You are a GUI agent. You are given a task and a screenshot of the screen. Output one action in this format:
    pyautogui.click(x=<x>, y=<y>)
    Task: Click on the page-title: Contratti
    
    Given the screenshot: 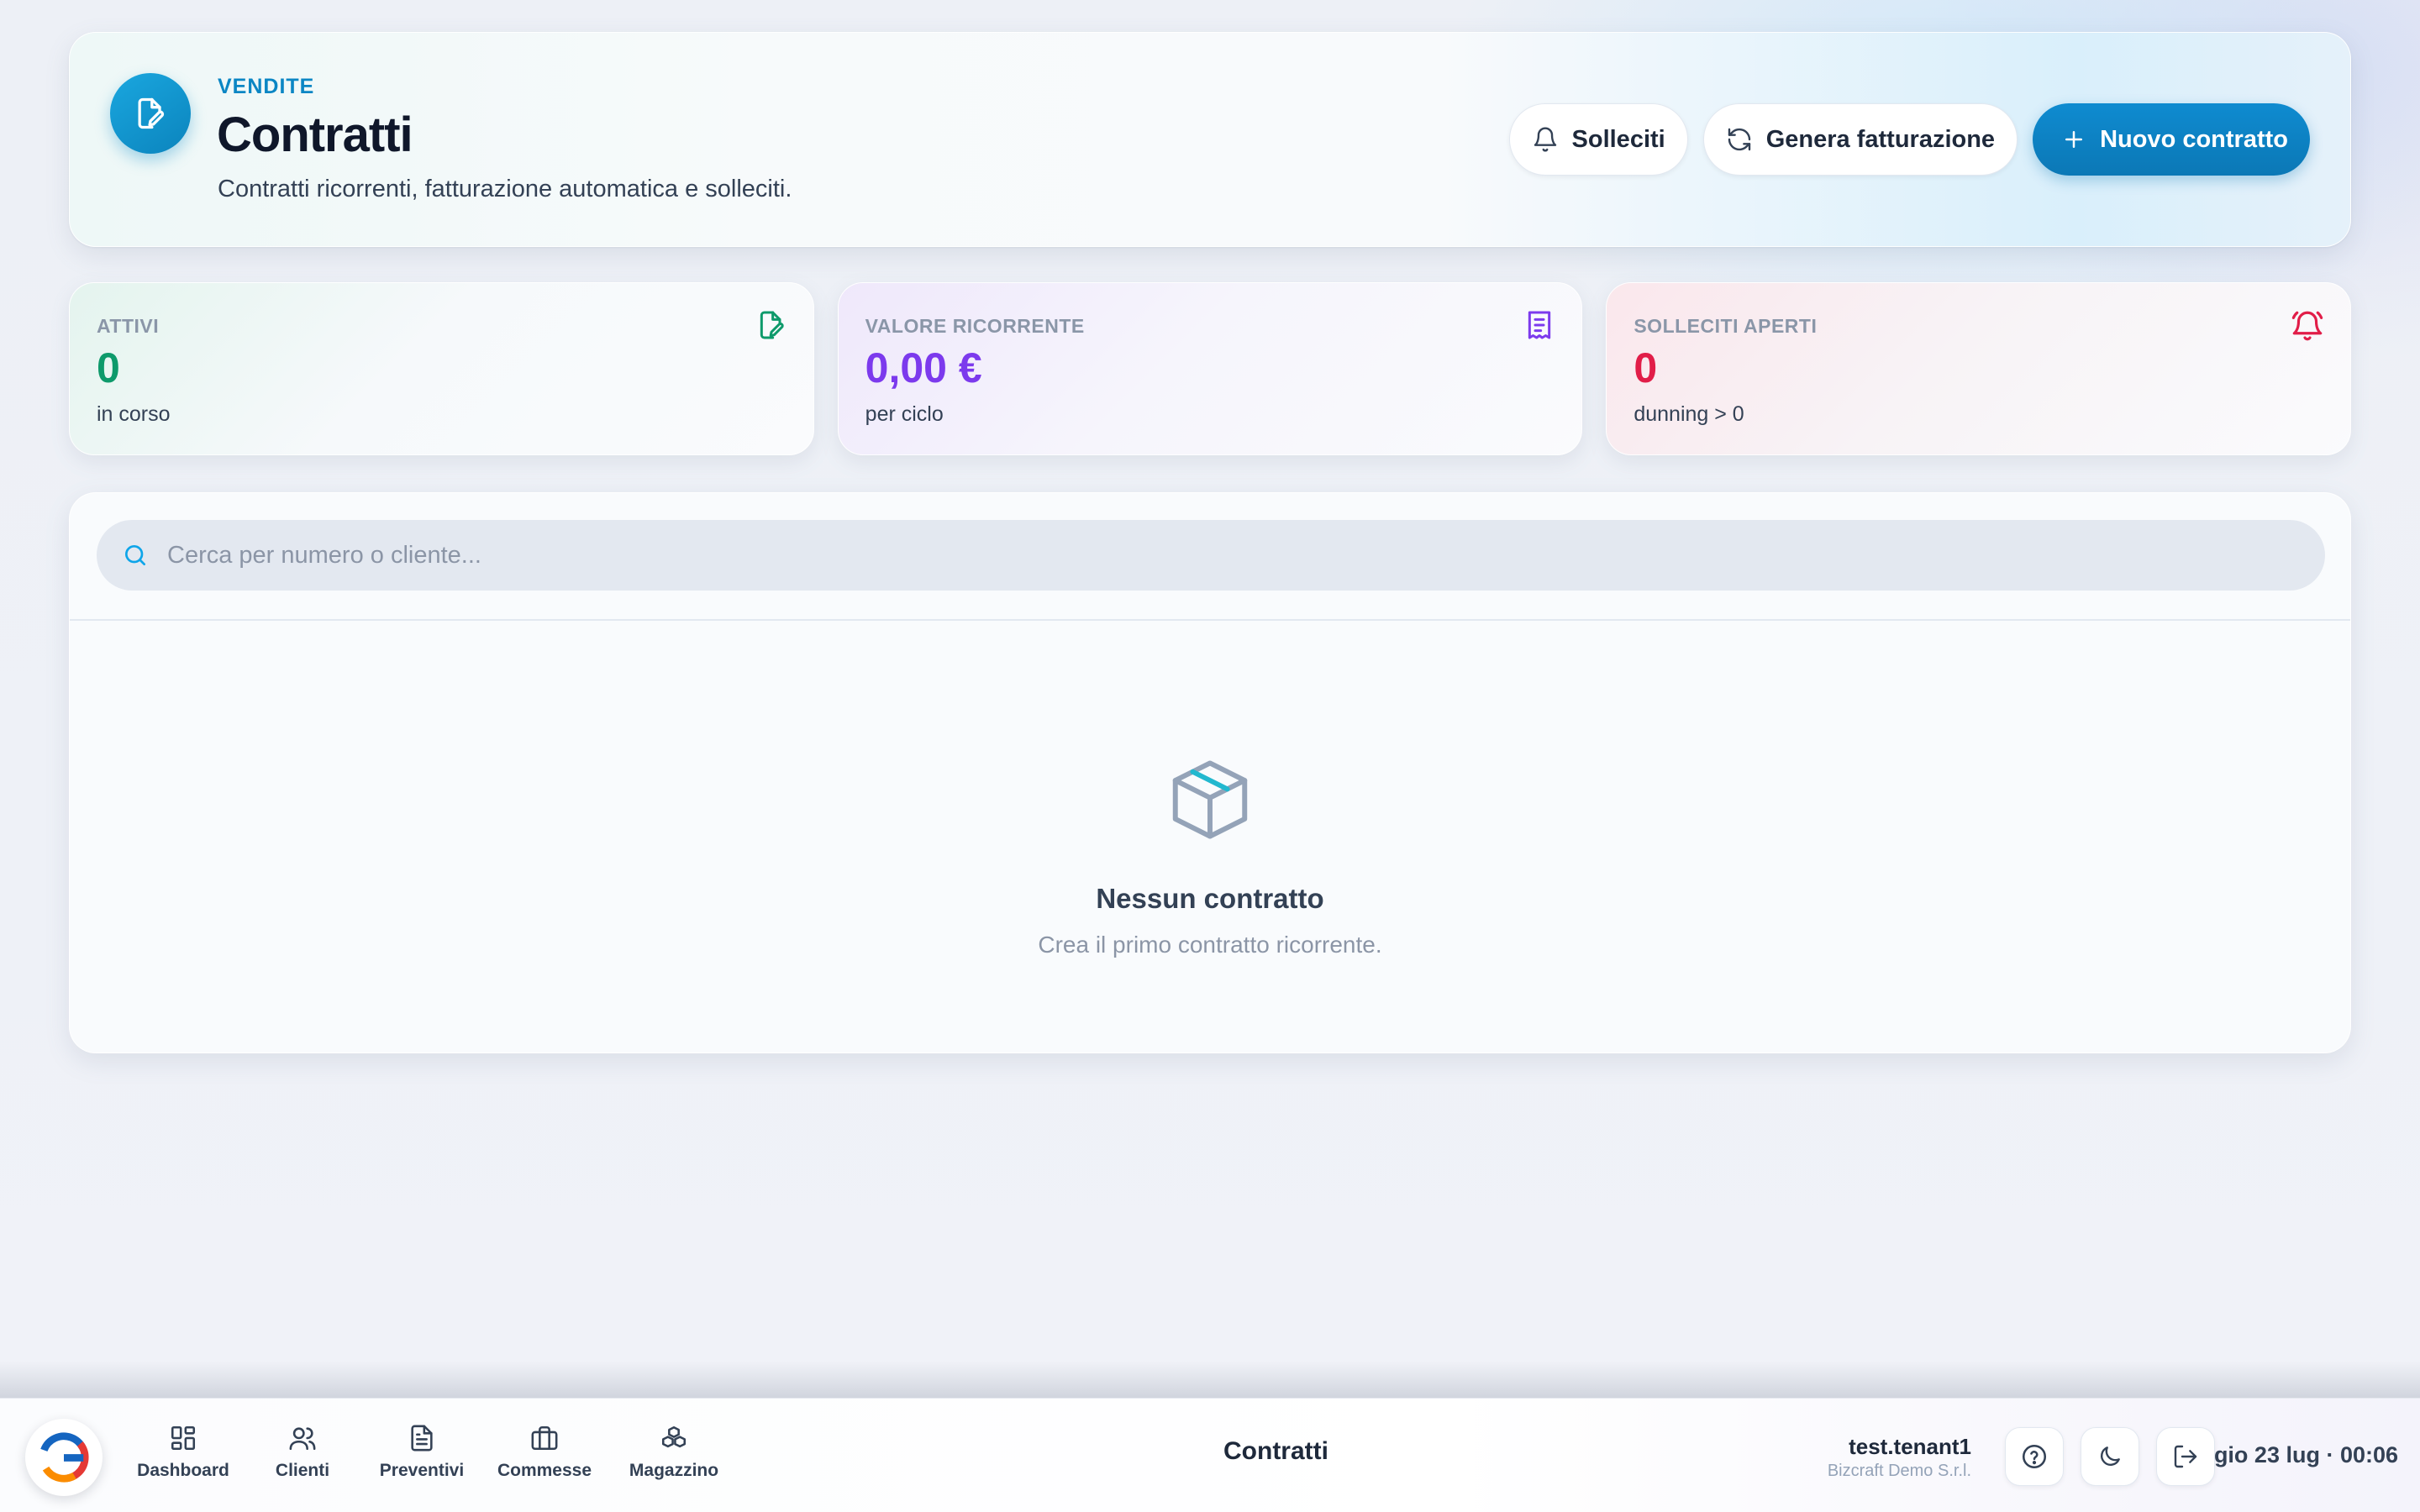 What is the action you would take?
    pyautogui.click(x=315, y=135)
    